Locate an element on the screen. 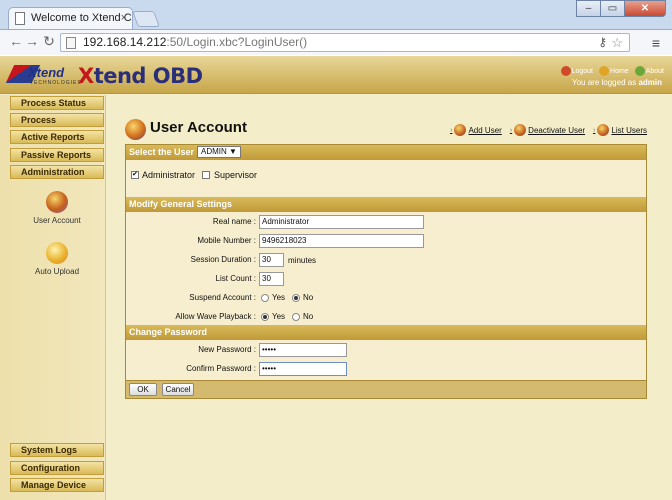  company-logo: Xtend TECHNOLOGIES is located at coordinates (43, 76).